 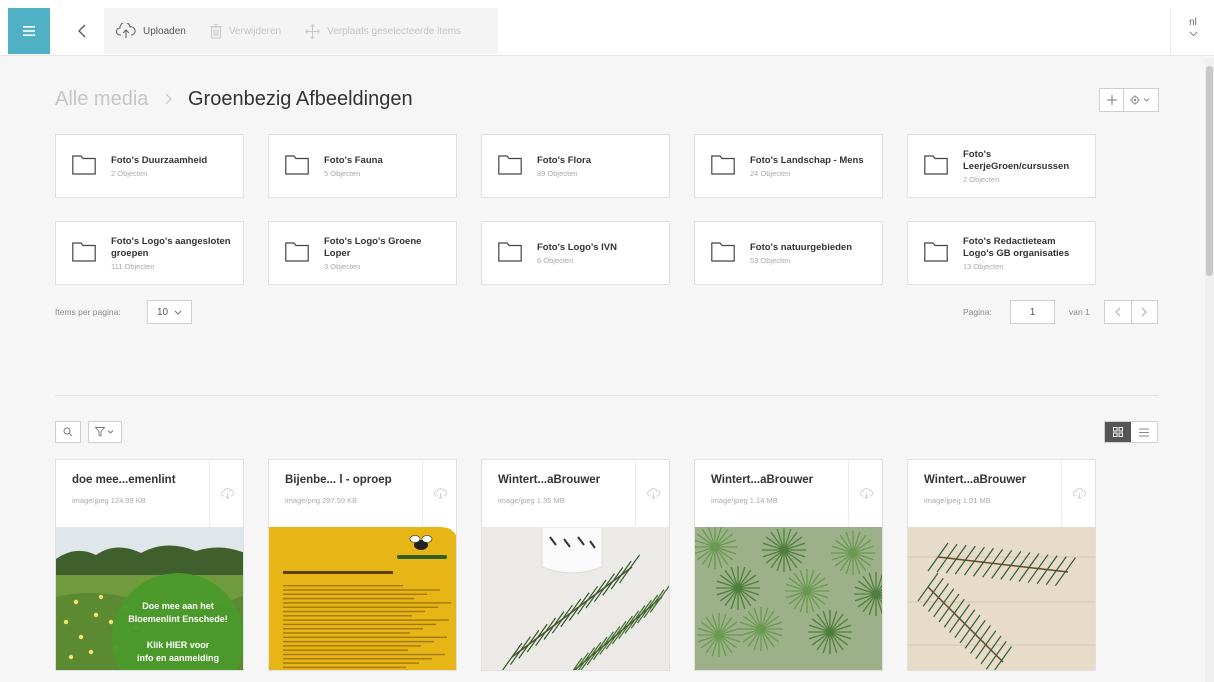 I want to click on items-per-page-select: 10, so click(x=169, y=312).